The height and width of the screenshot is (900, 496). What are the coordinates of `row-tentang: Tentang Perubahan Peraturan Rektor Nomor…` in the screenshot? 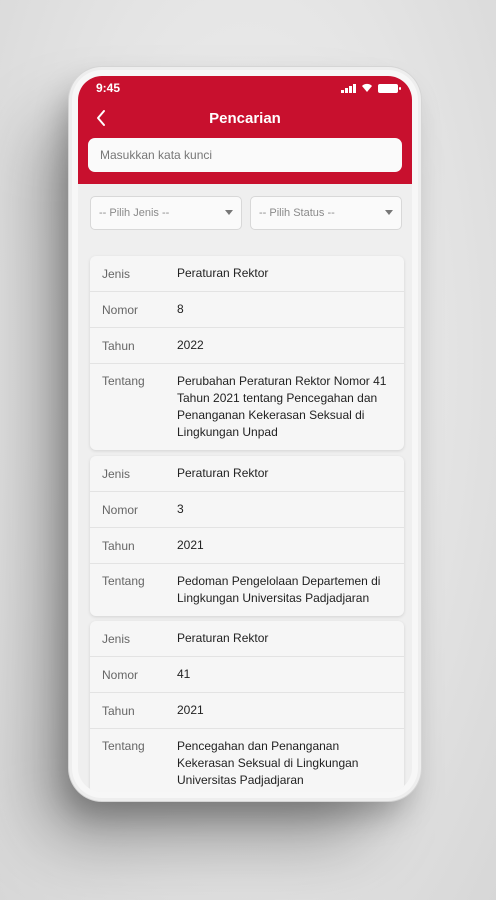 It's located at (247, 407).